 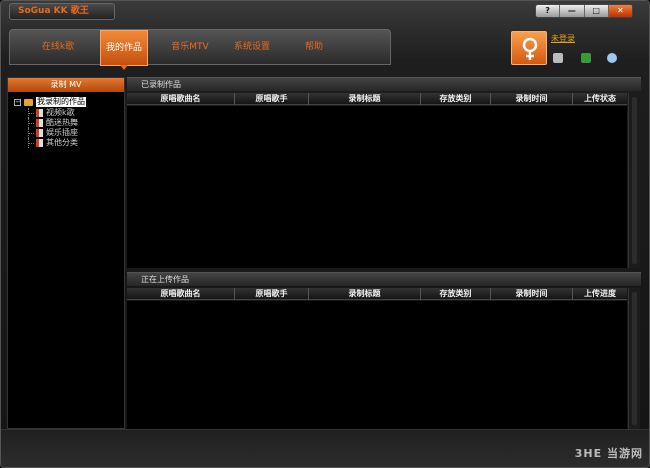 I want to click on tab-system-settings: 系统设置, so click(x=252, y=48).